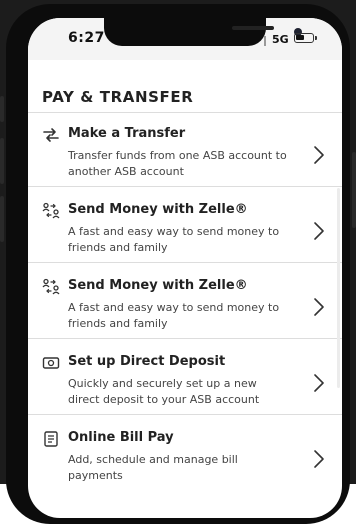 The image size is (356, 524). Describe the element at coordinates (203, 32) in the screenshot. I see `notch` at that location.